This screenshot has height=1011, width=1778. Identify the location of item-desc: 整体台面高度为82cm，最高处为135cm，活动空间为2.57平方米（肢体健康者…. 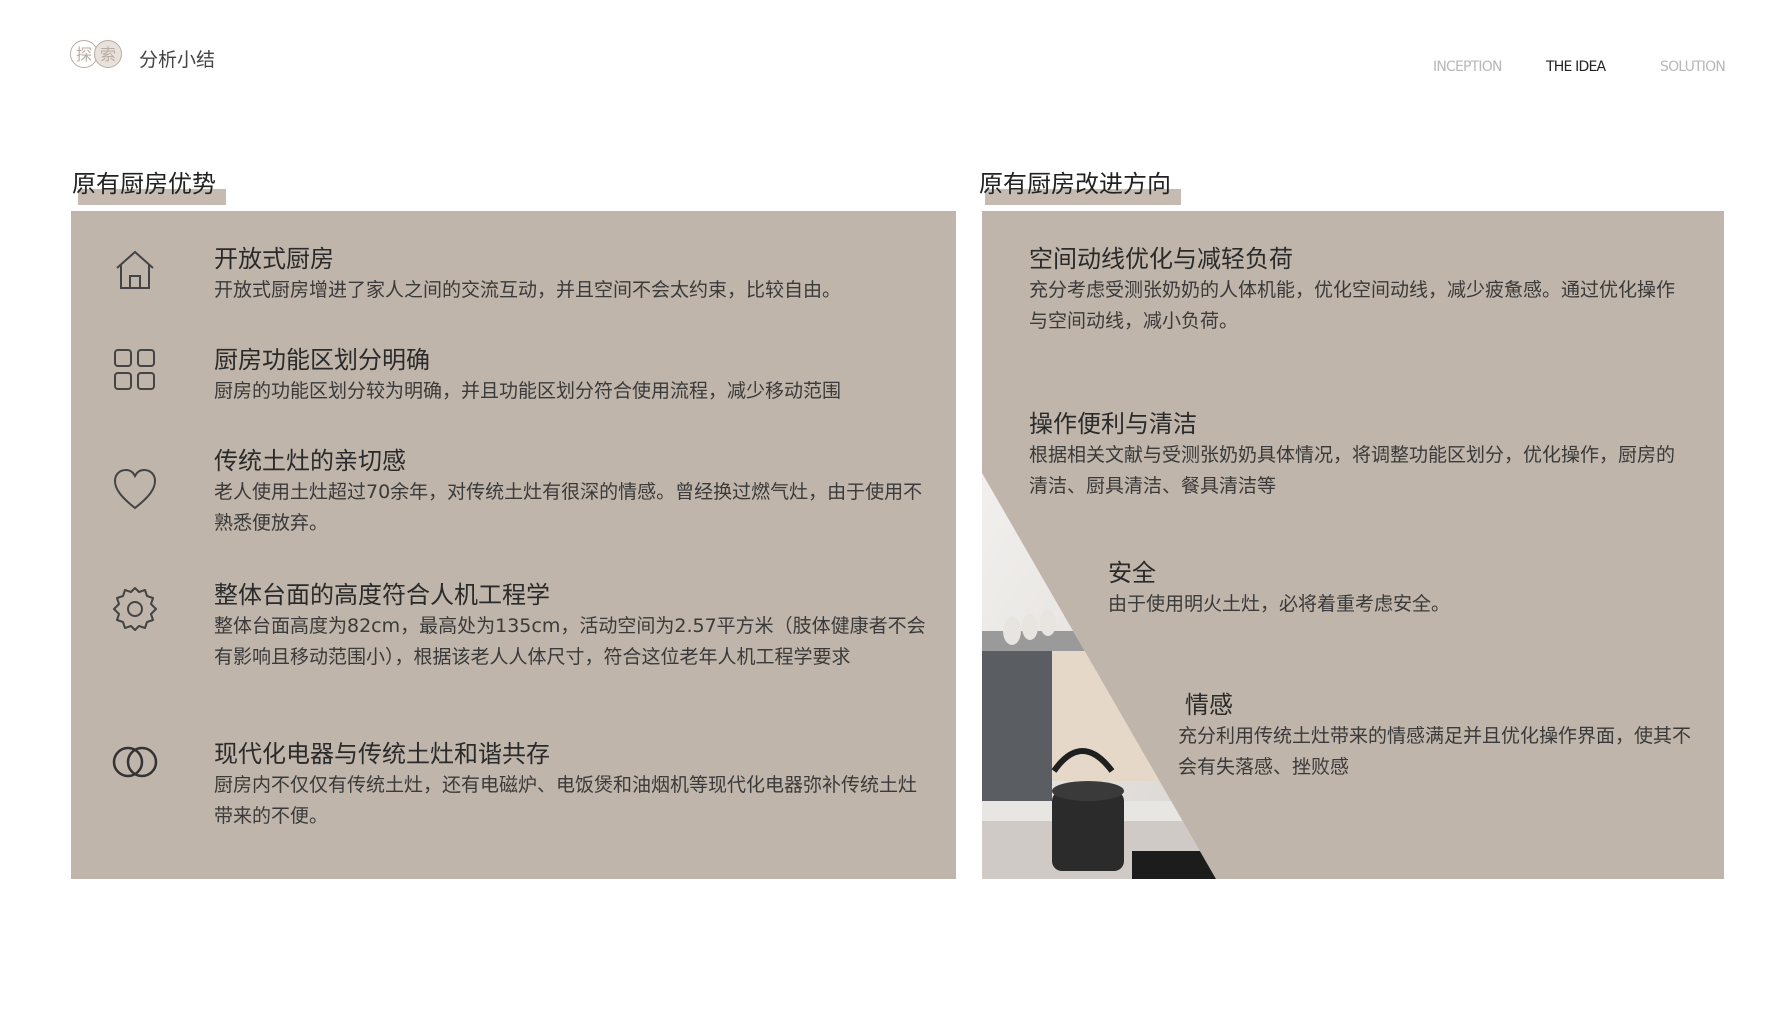
(570, 641).